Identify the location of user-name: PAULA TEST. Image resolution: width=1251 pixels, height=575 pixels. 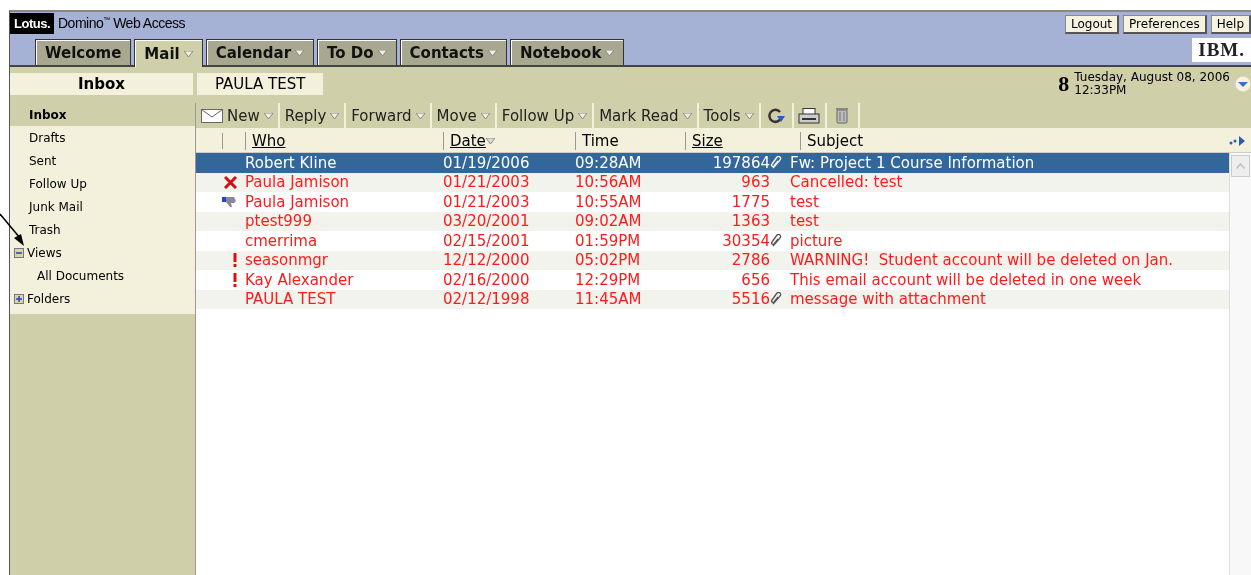
(260, 83).